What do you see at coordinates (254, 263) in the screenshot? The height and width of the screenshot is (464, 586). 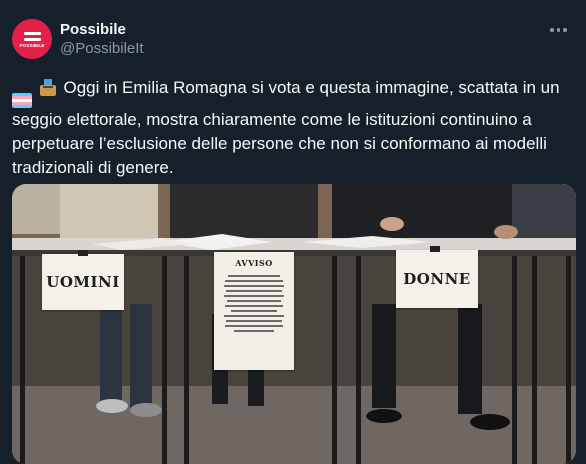 I see `sign-avviso-title: AVVISO` at bounding box center [254, 263].